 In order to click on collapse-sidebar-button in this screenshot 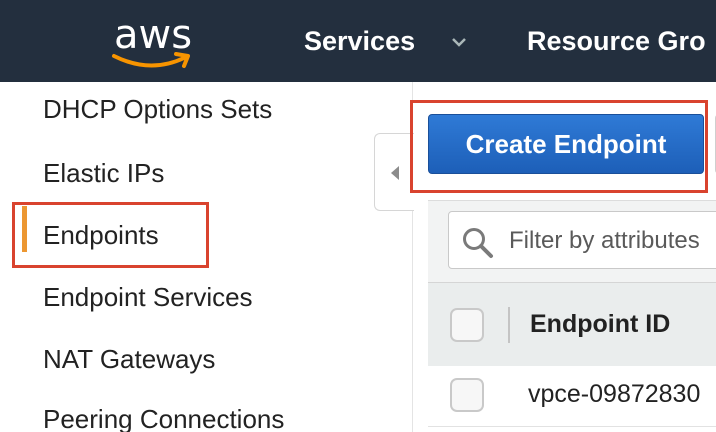, I will do `click(394, 172)`.